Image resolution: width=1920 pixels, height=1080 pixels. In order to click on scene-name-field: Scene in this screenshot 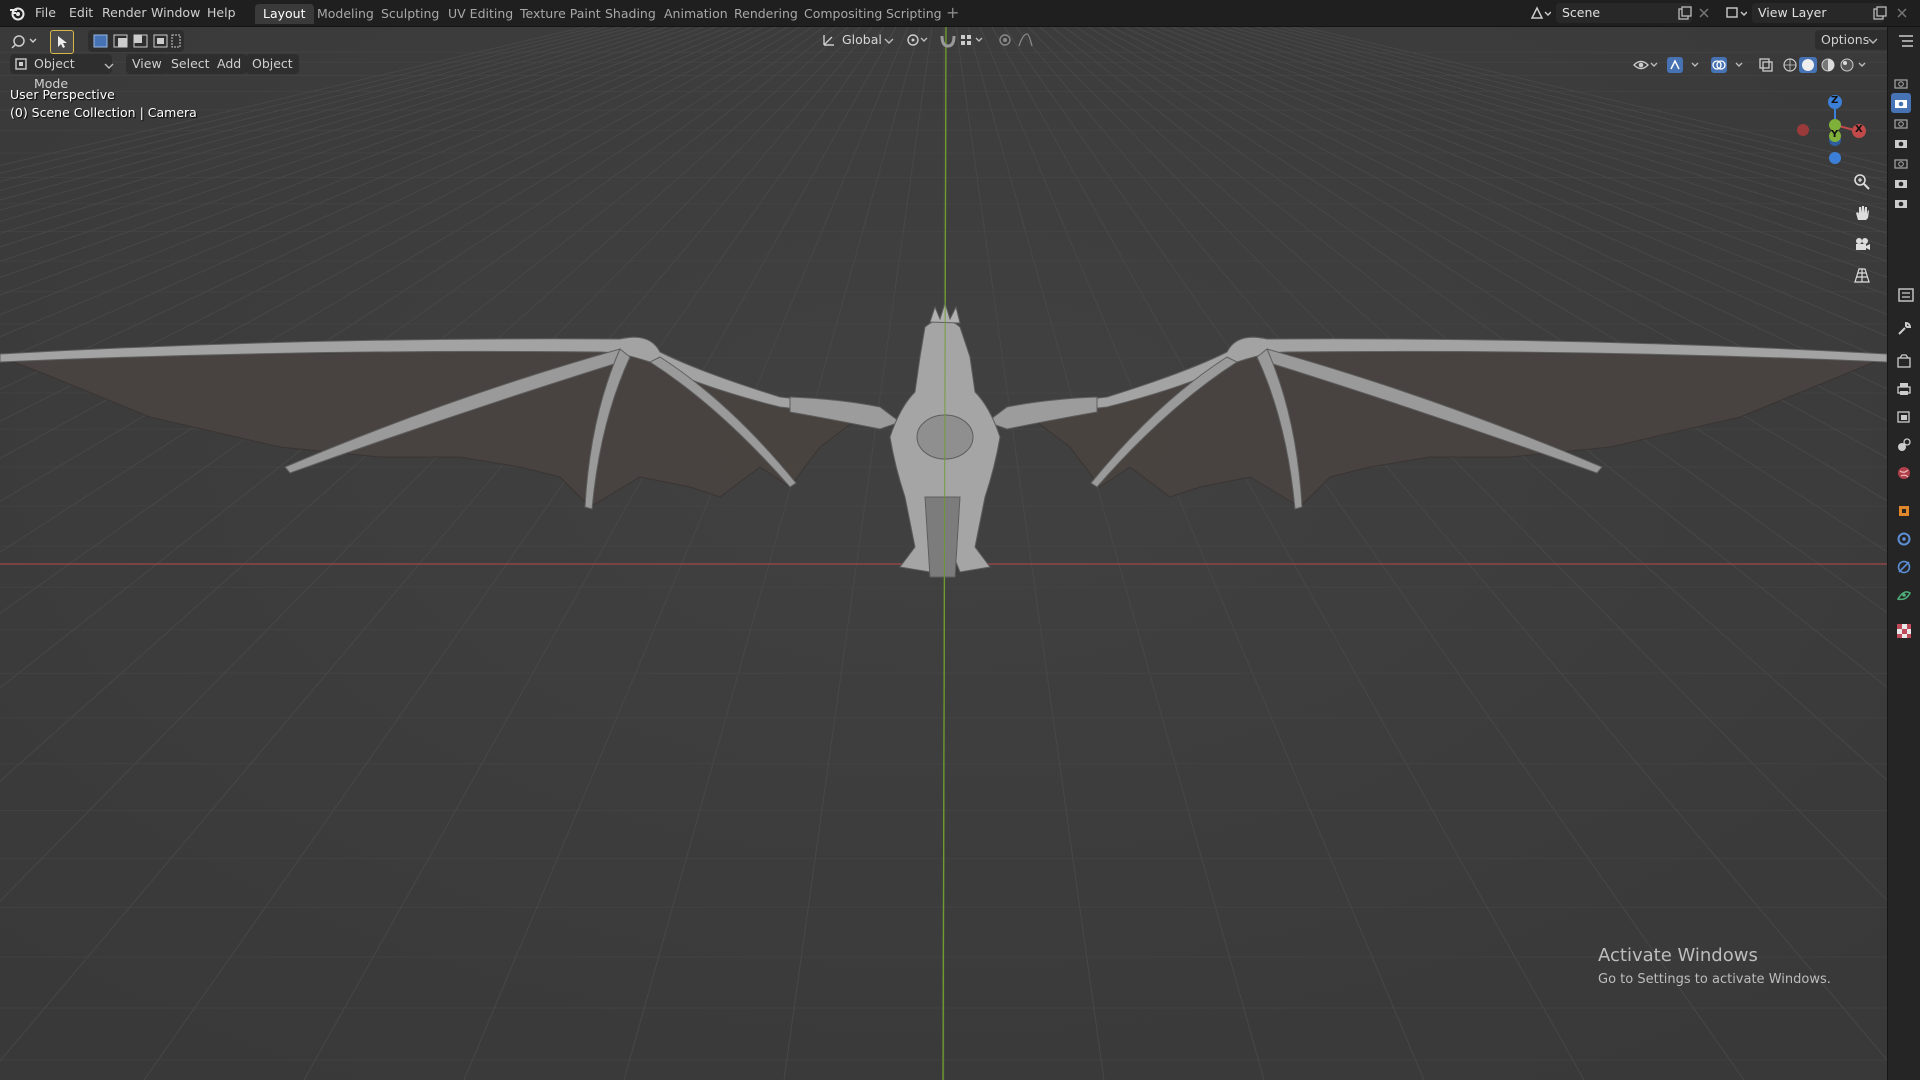, I will do `click(1624, 13)`.